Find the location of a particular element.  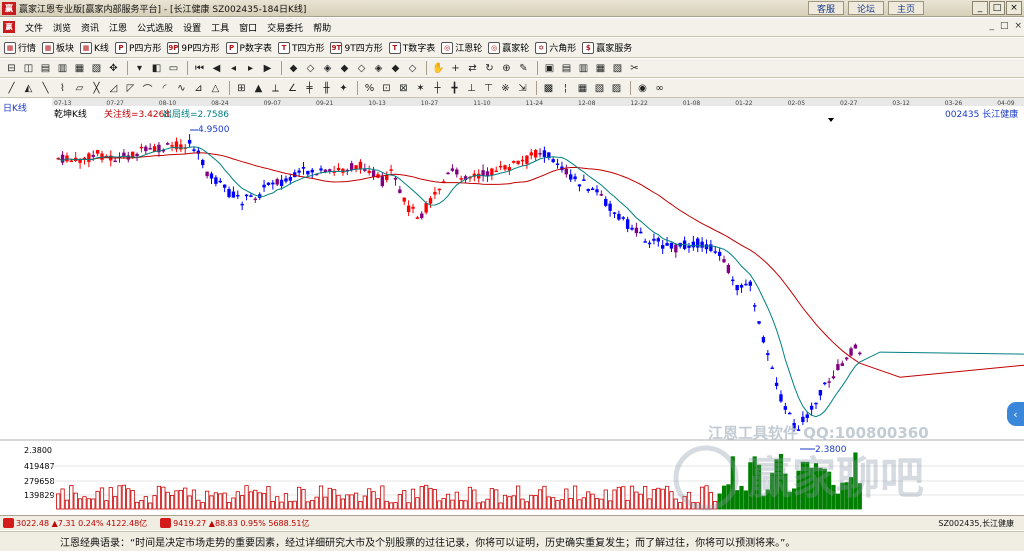

chart-tool-19-icon: ◆ is located at coordinates (344, 68).